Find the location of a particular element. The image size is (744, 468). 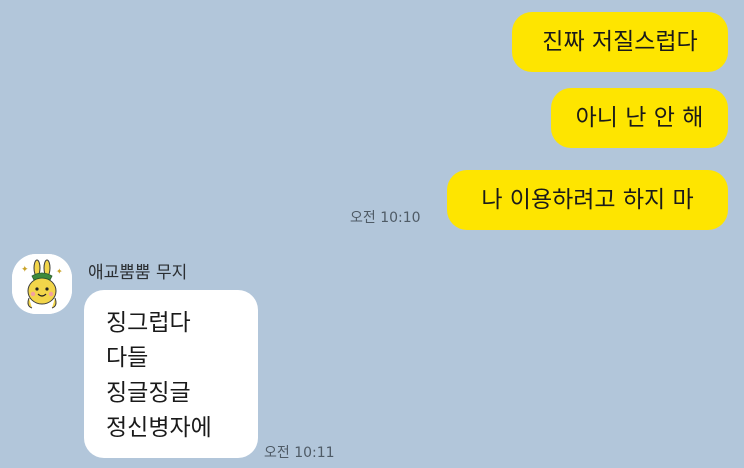

incoming-line-2: 다들 is located at coordinates (127, 358).